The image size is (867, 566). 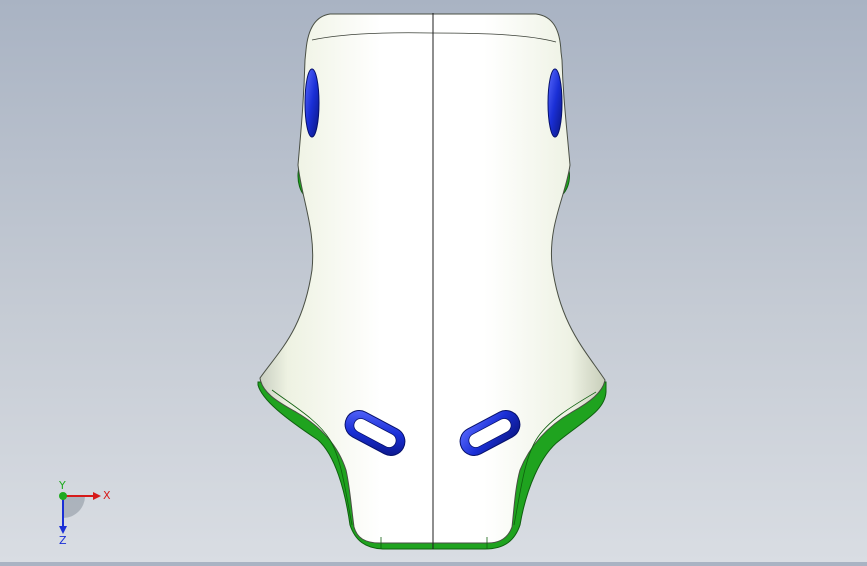 What do you see at coordinates (97, 496) in the screenshot?
I see `x-axis-arrow-icon` at bounding box center [97, 496].